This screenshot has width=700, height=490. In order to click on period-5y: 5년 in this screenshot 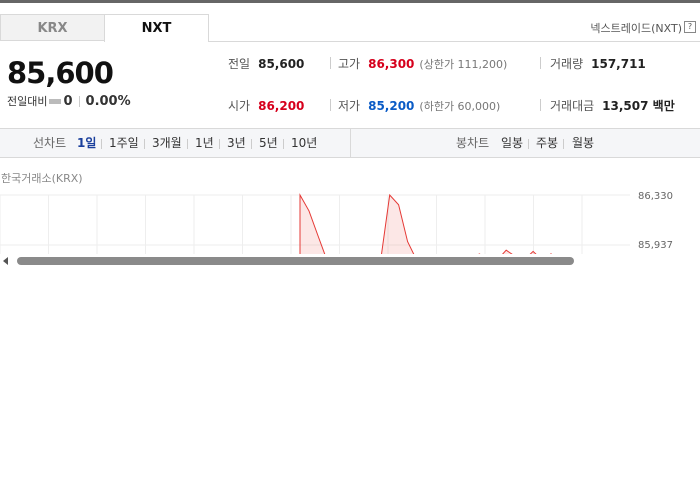, I will do `click(268, 143)`.